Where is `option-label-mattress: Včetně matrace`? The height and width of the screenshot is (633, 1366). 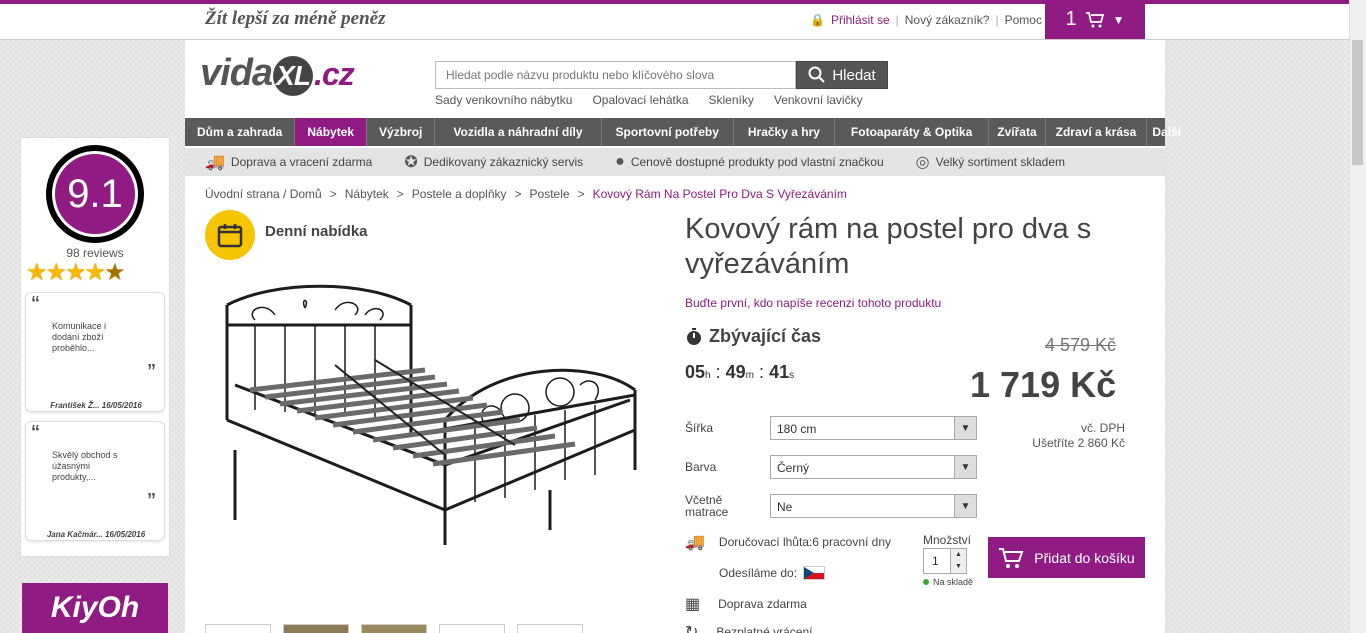 option-label-mattress: Včetně matrace is located at coordinates (707, 506).